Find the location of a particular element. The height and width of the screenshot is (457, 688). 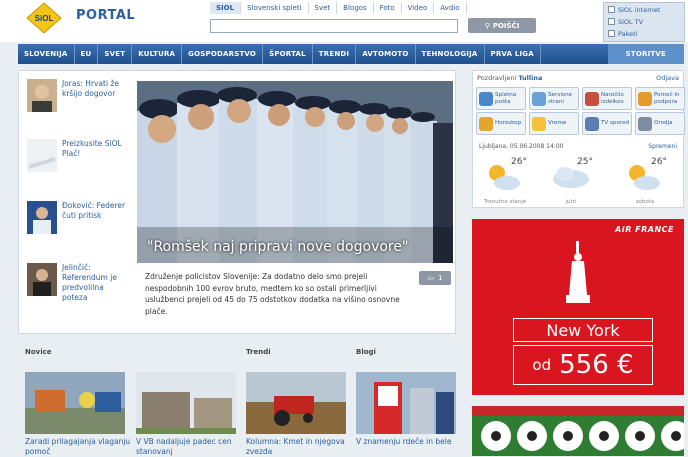

service-item: SiOL internet is located at coordinates (644, 9).